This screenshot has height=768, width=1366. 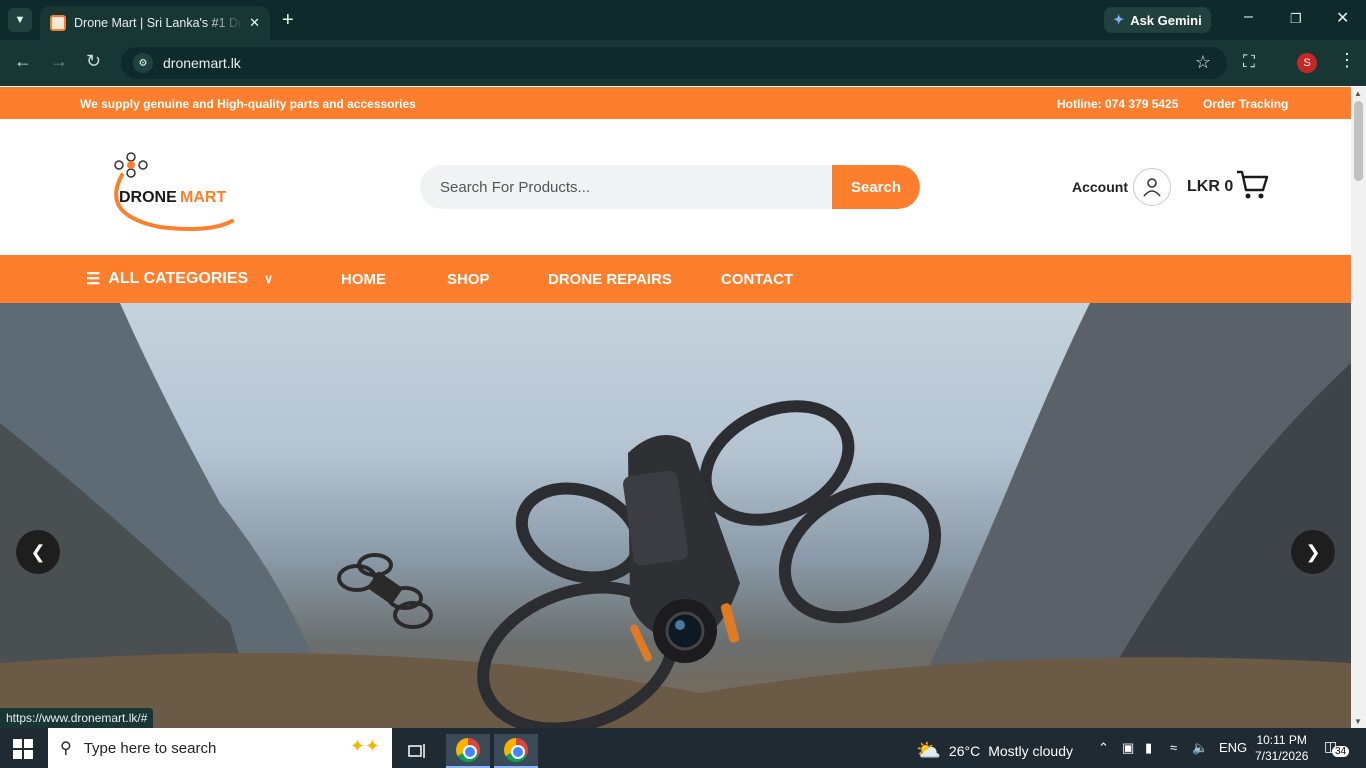 What do you see at coordinates (220, 748) in the screenshot?
I see `taskbar-search: ⚲ Type here to search ✦✦` at bounding box center [220, 748].